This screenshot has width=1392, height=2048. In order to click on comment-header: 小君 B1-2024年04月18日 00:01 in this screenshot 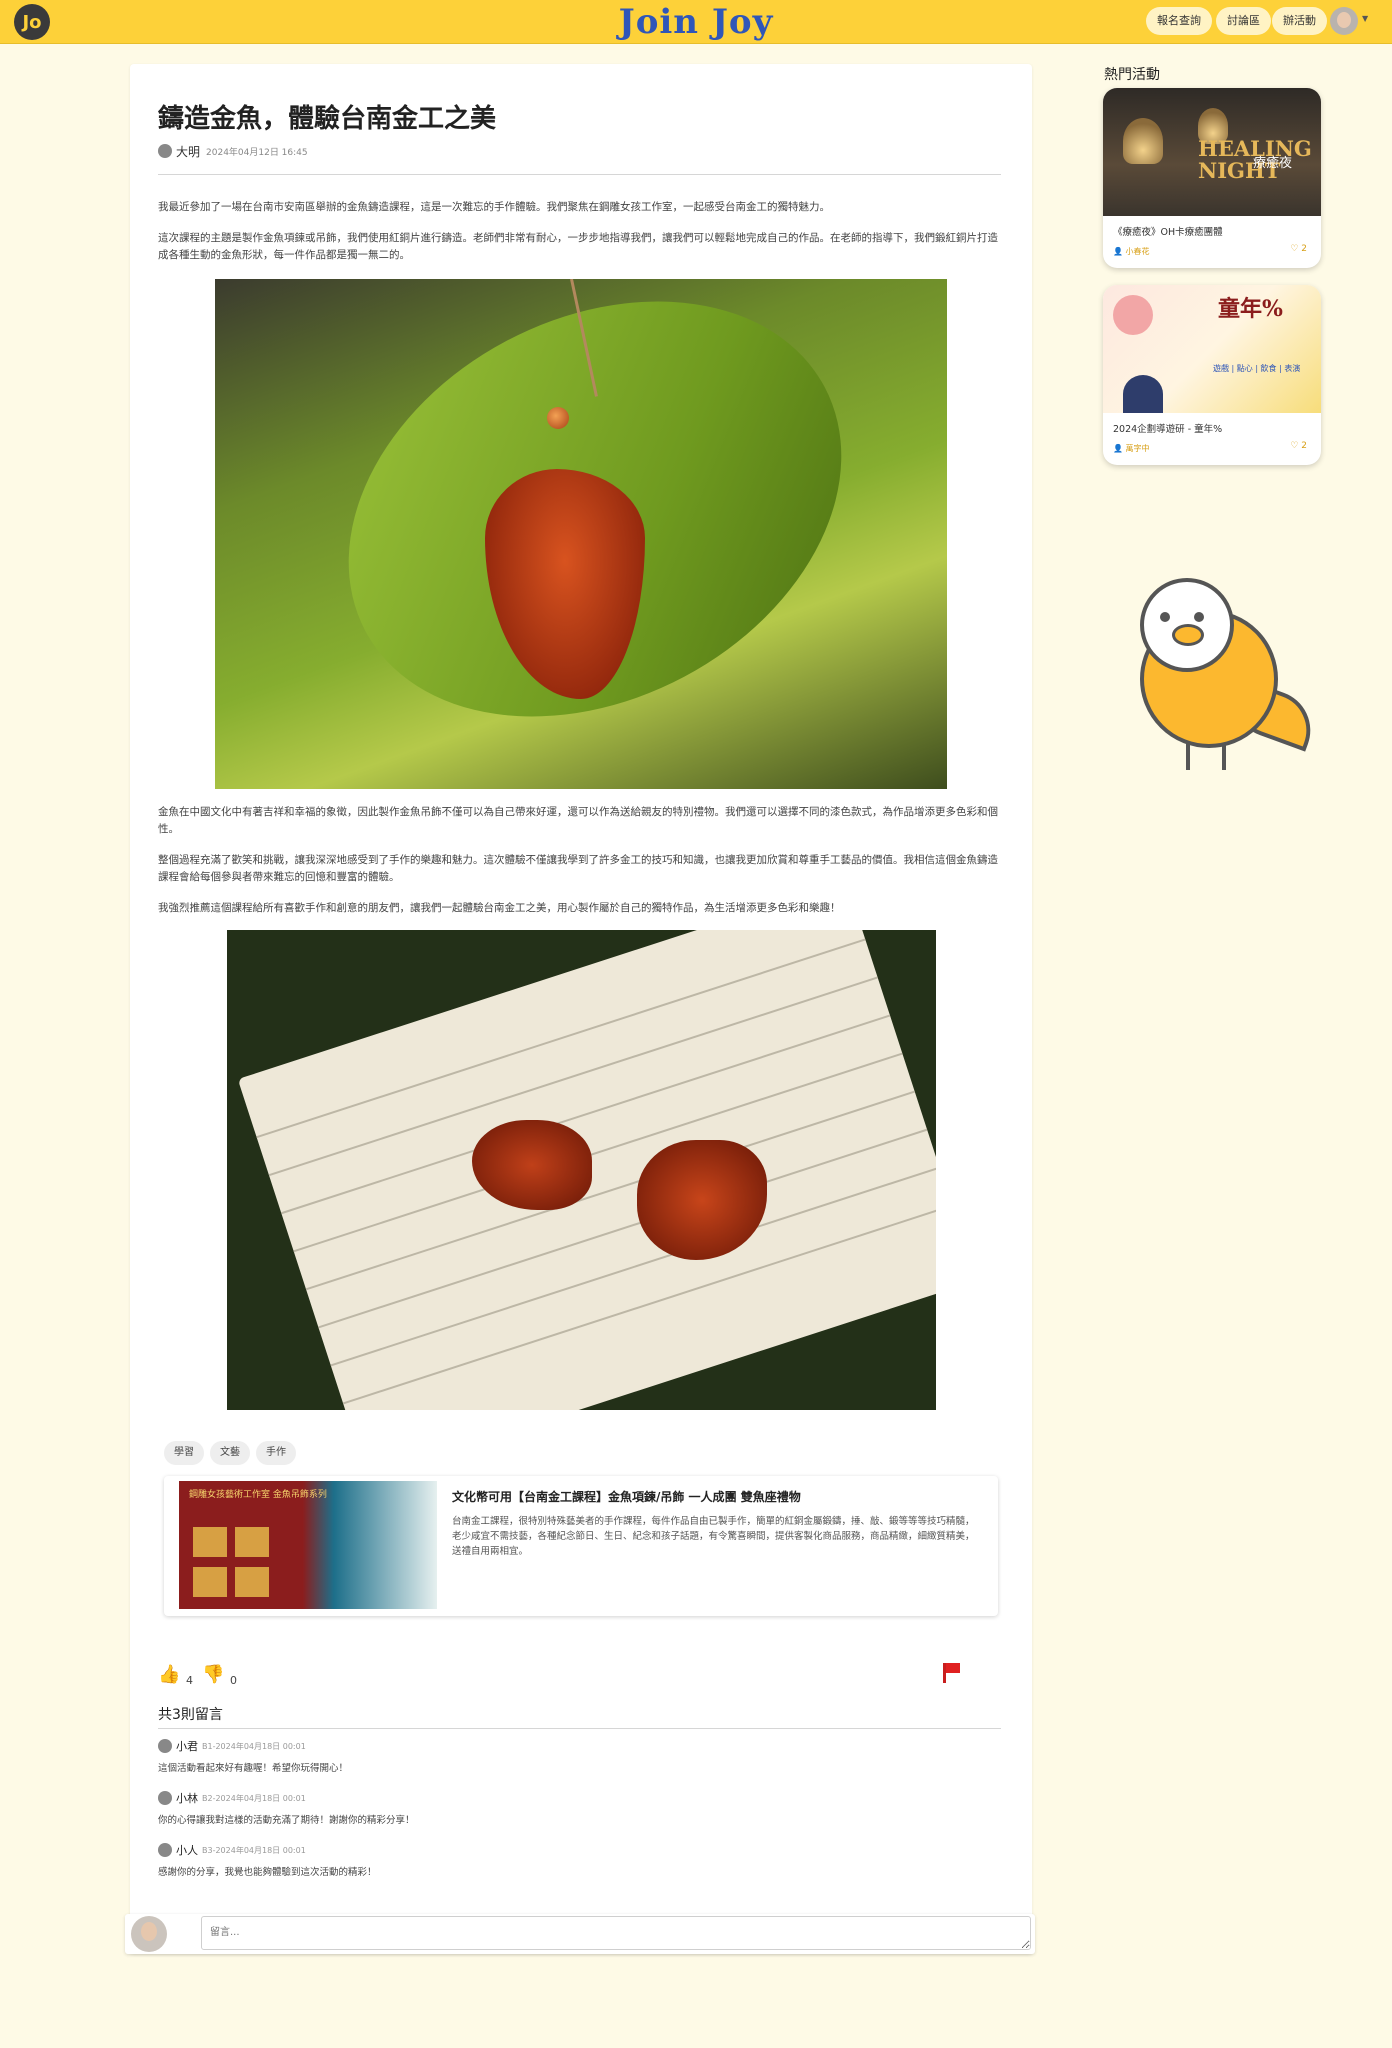, I will do `click(232, 1746)`.